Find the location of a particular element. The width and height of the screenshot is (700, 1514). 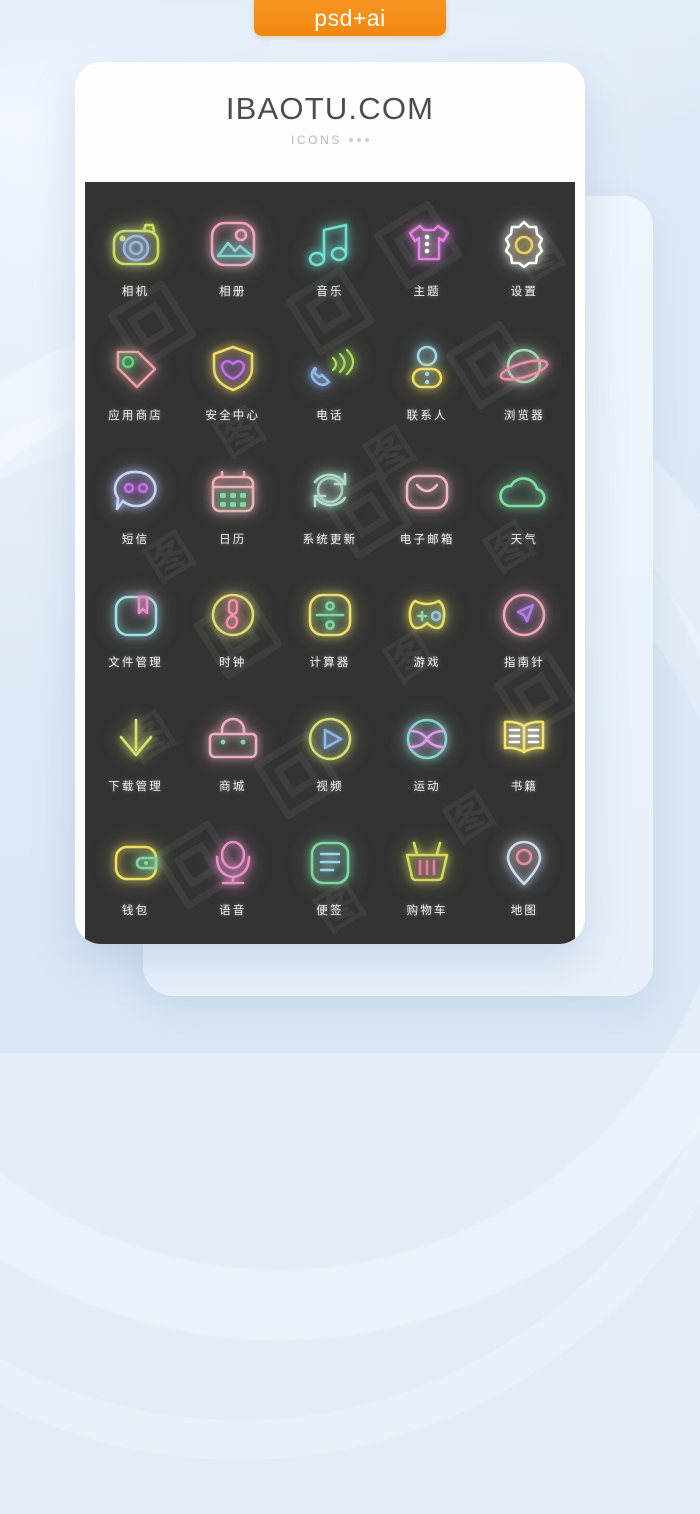

contacts-icon is located at coordinates (427, 368).